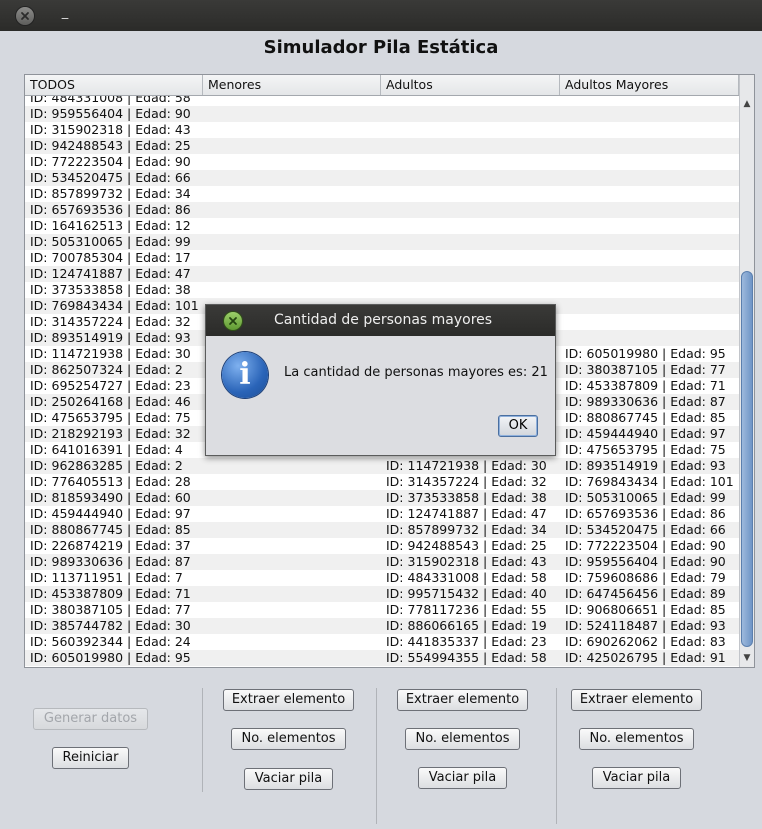 Image resolution: width=762 pixels, height=829 pixels. I want to click on cell-adultos: ID: 886066165 | Edad: 19, so click(470, 626).